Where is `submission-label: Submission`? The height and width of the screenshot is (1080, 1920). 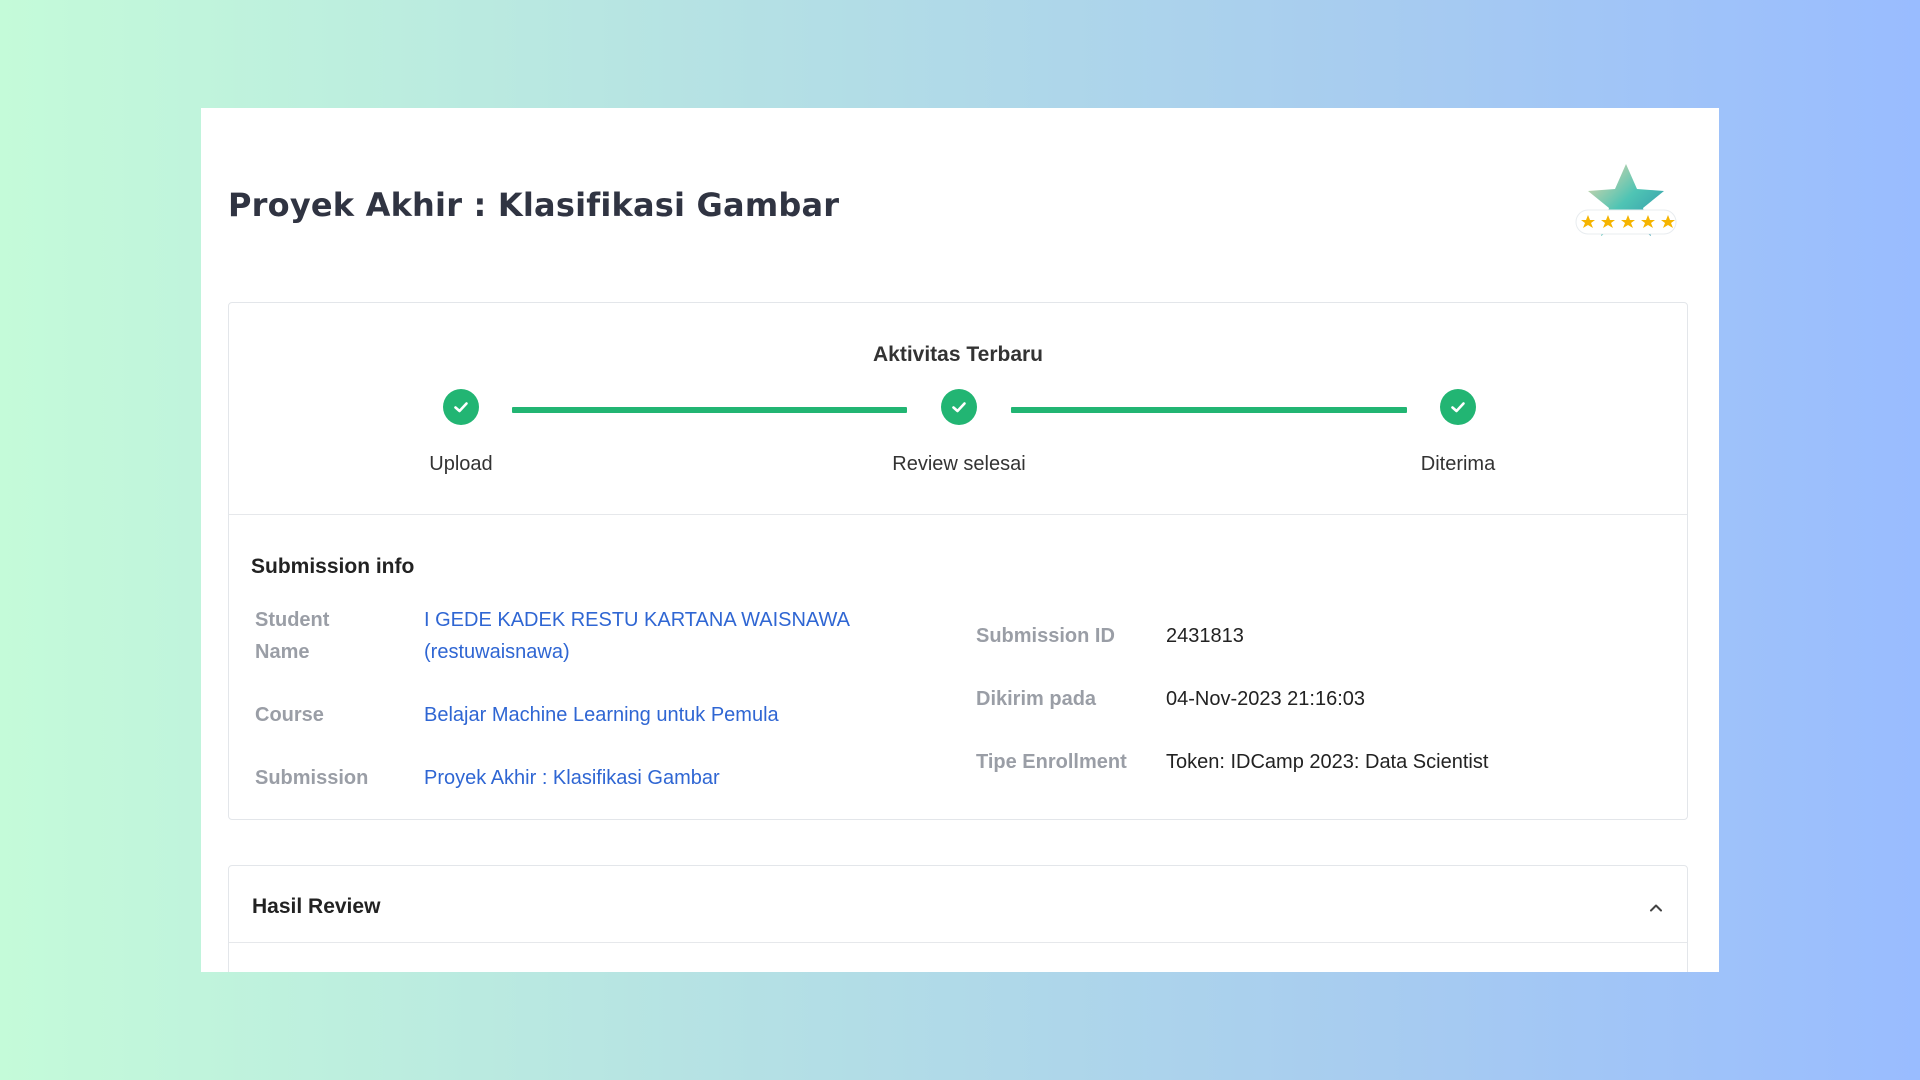 submission-label: Submission is located at coordinates (312, 778).